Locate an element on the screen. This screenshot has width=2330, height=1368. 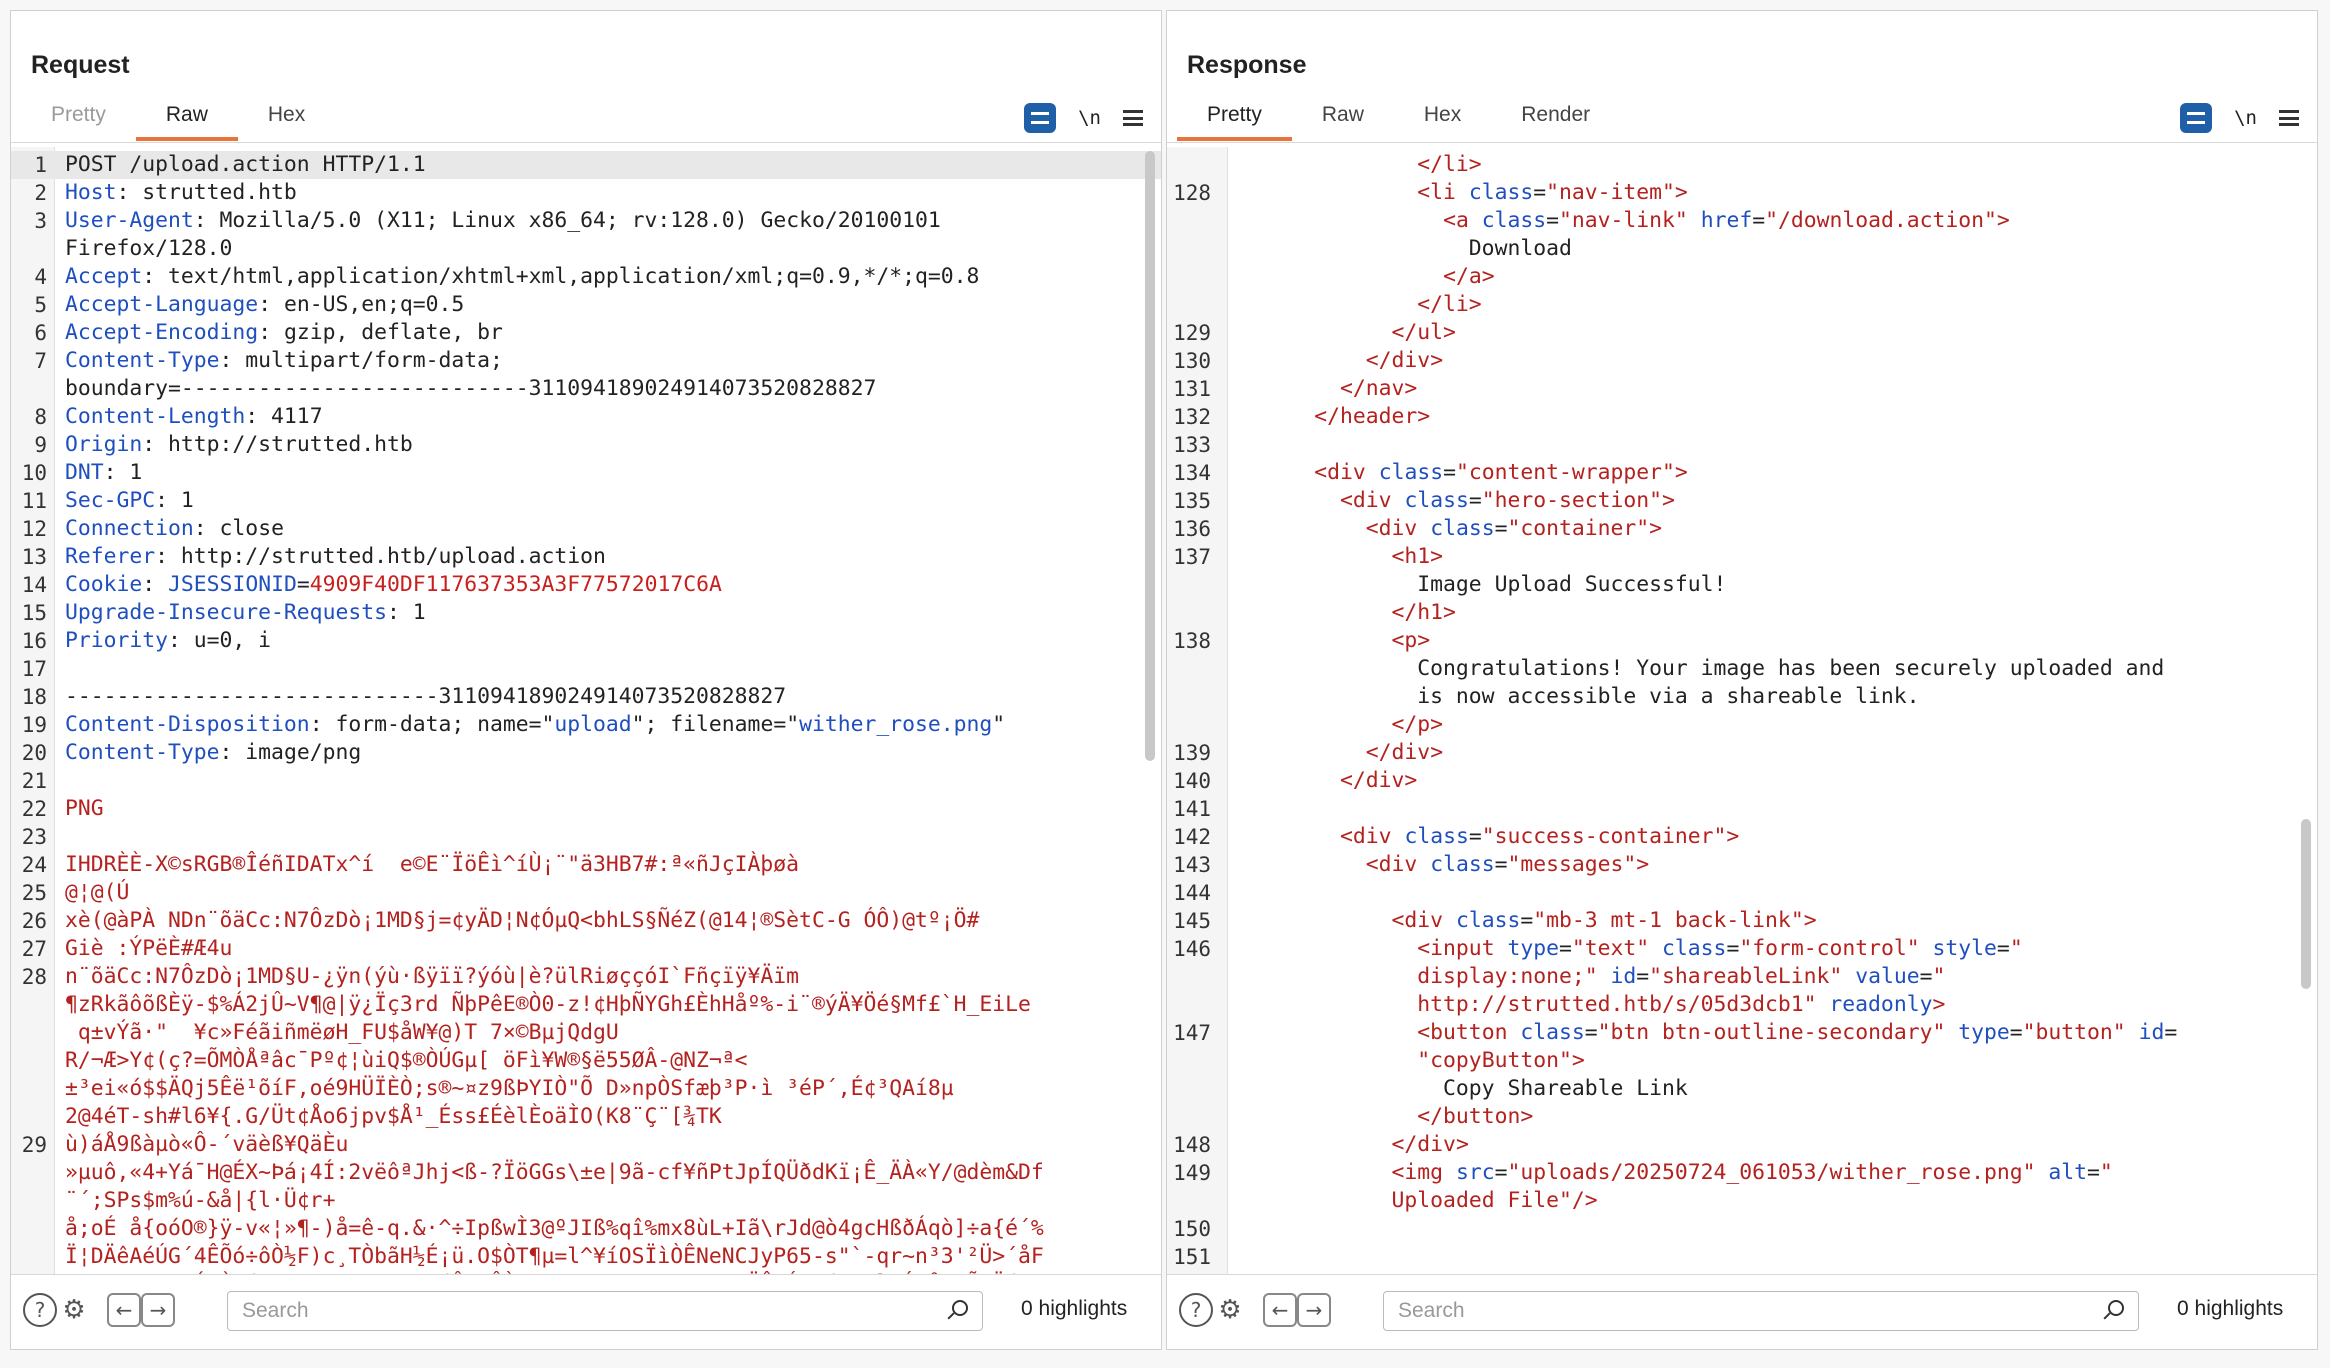
token: "success-container" is located at coordinates (1604, 836).